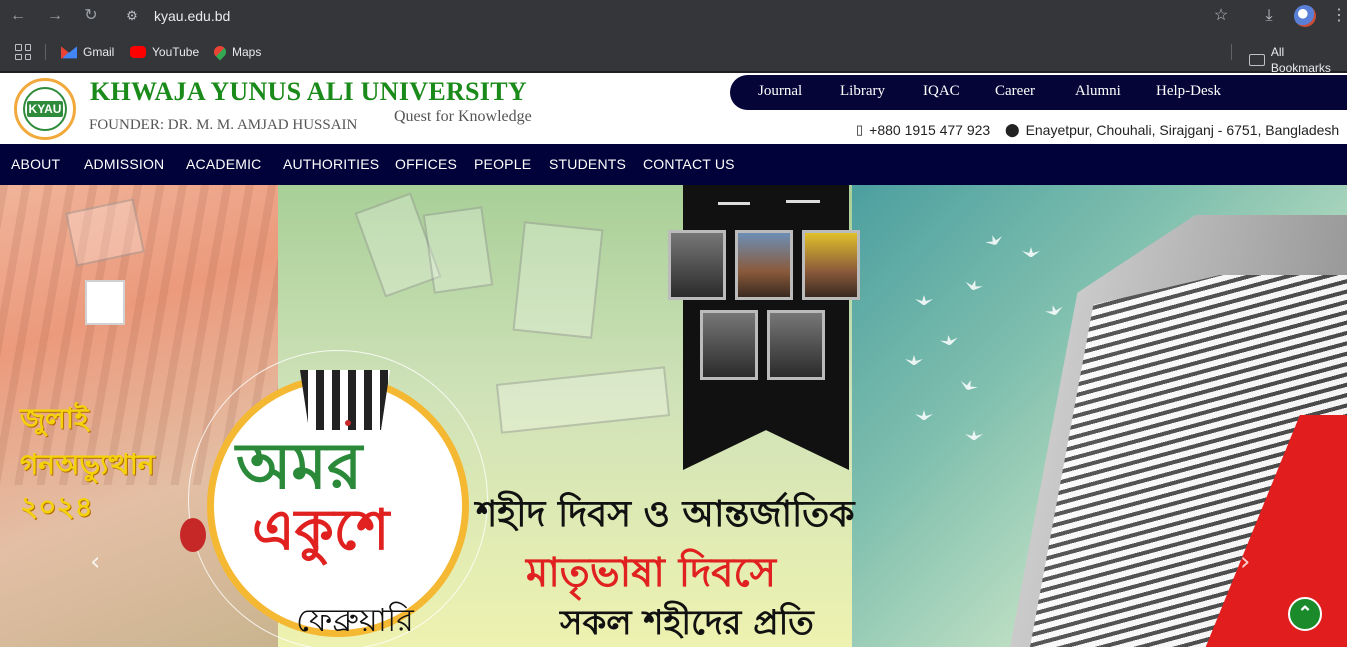 The image size is (1347, 647). Describe the element at coordinates (35, 164) in the screenshot. I see `menu-about: ABOUT` at that location.